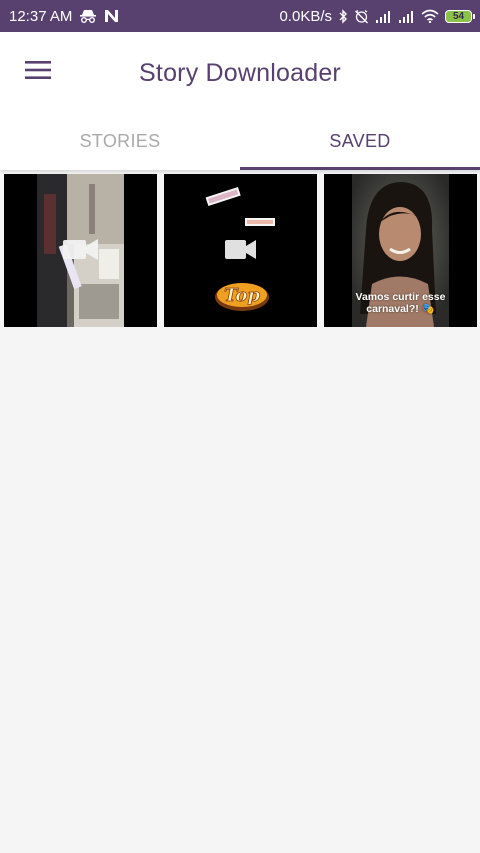  What do you see at coordinates (88, 16) in the screenshot?
I see `incognito-icon` at bounding box center [88, 16].